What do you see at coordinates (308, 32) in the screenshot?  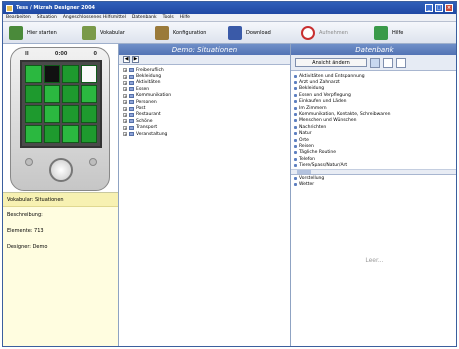 I see `record-icon` at bounding box center [308, 32].